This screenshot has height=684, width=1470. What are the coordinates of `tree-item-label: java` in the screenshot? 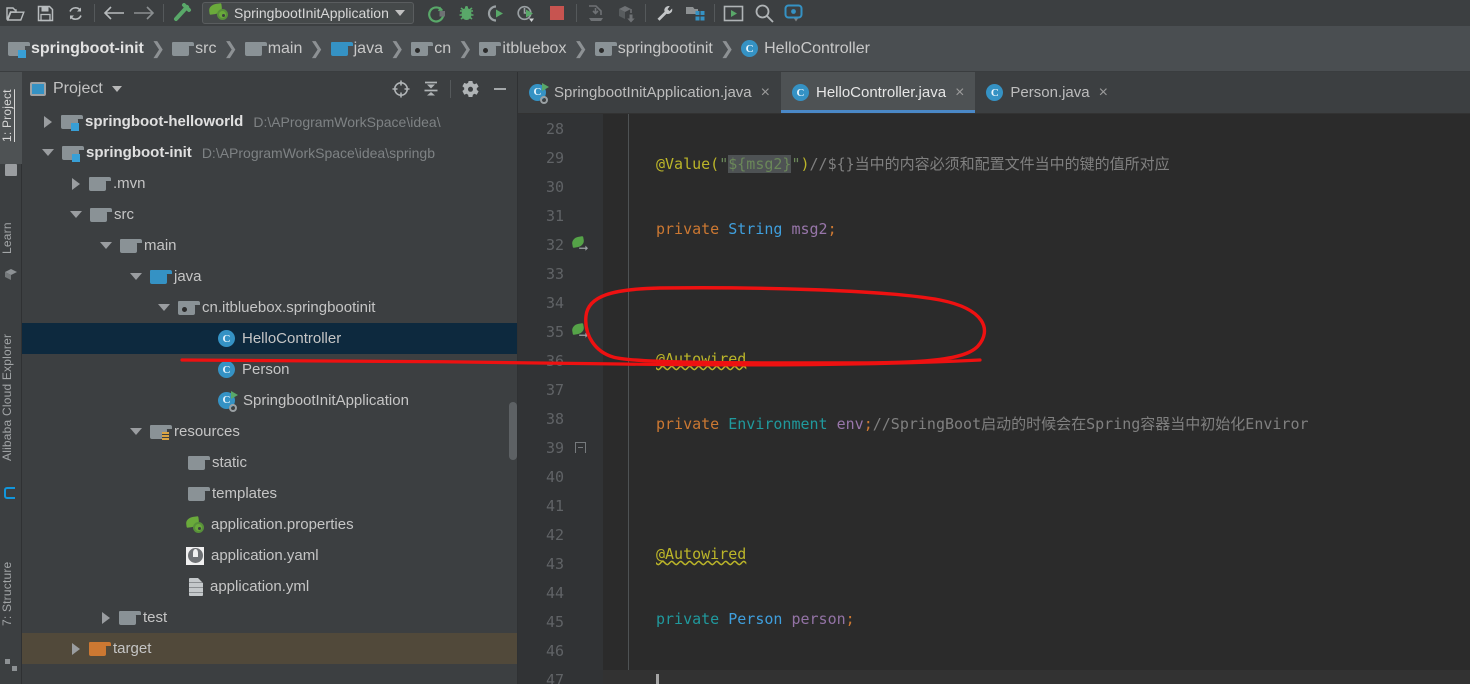 It's located at (188, 276).